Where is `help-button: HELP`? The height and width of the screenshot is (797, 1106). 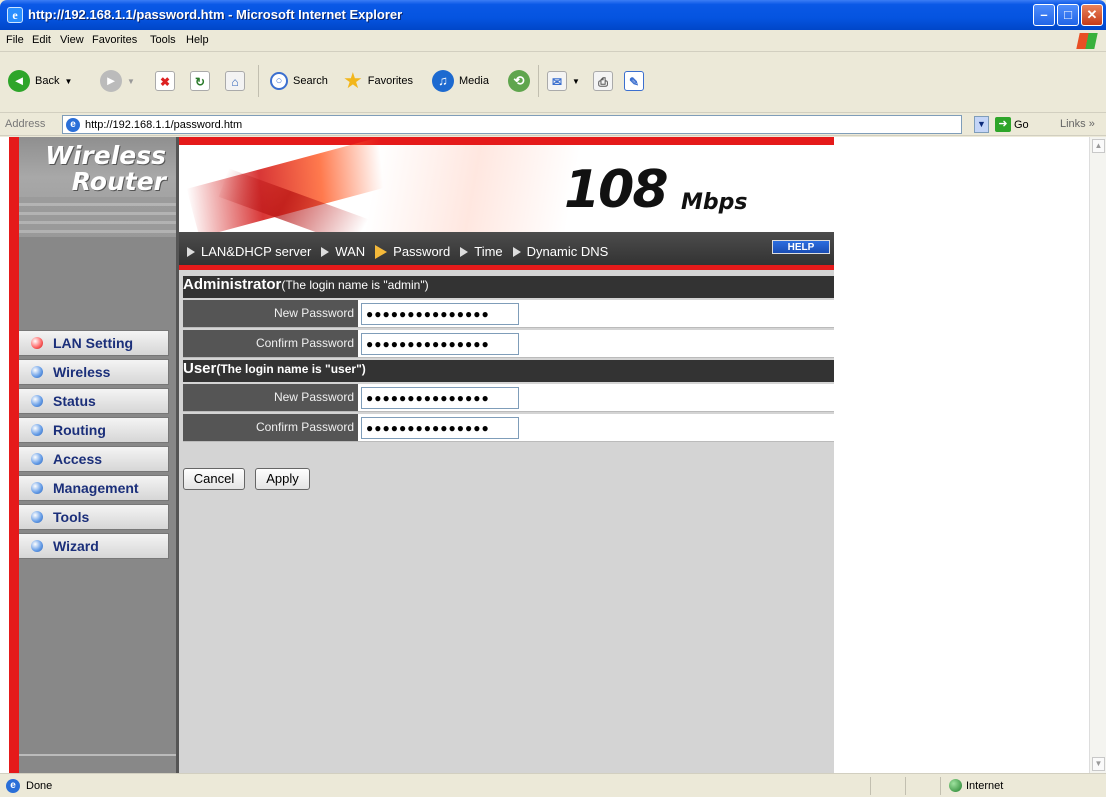
help-button: HELP is located at coordinates (801, 247).